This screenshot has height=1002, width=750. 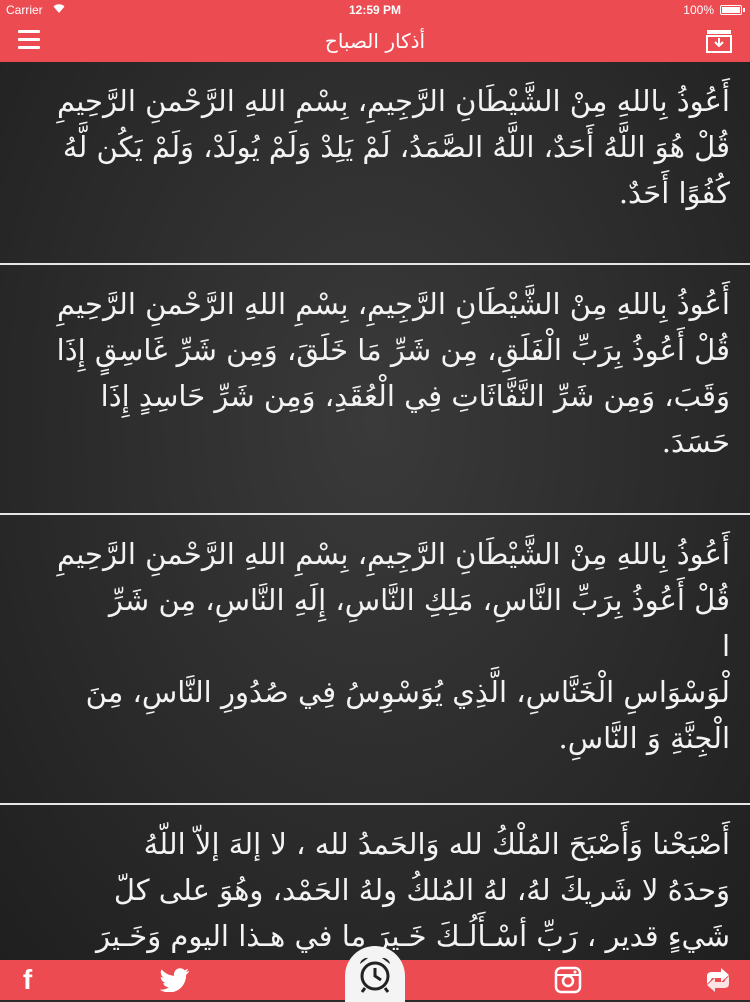 I want to click on battery-icon, so click(x=732, y=10).